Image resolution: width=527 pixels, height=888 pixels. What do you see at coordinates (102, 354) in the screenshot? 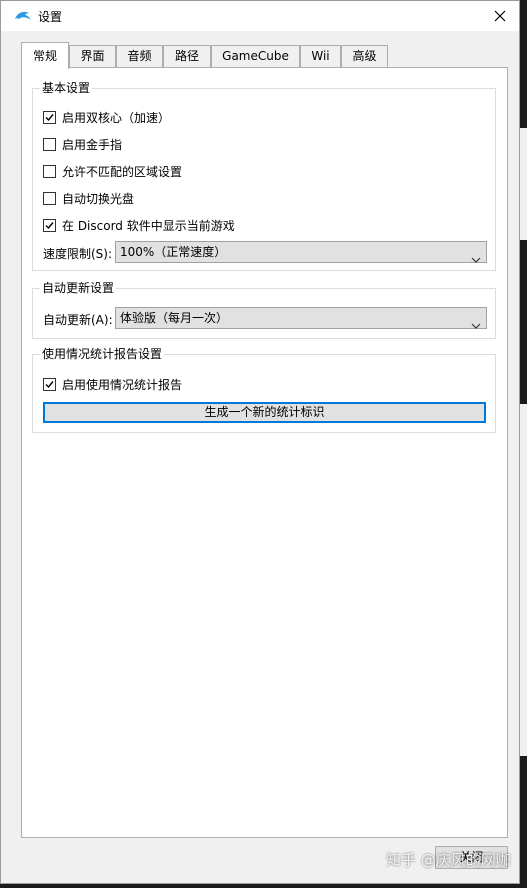
I see `group-title: 使用情况统计报告设置` at bounding box center [102, 354].